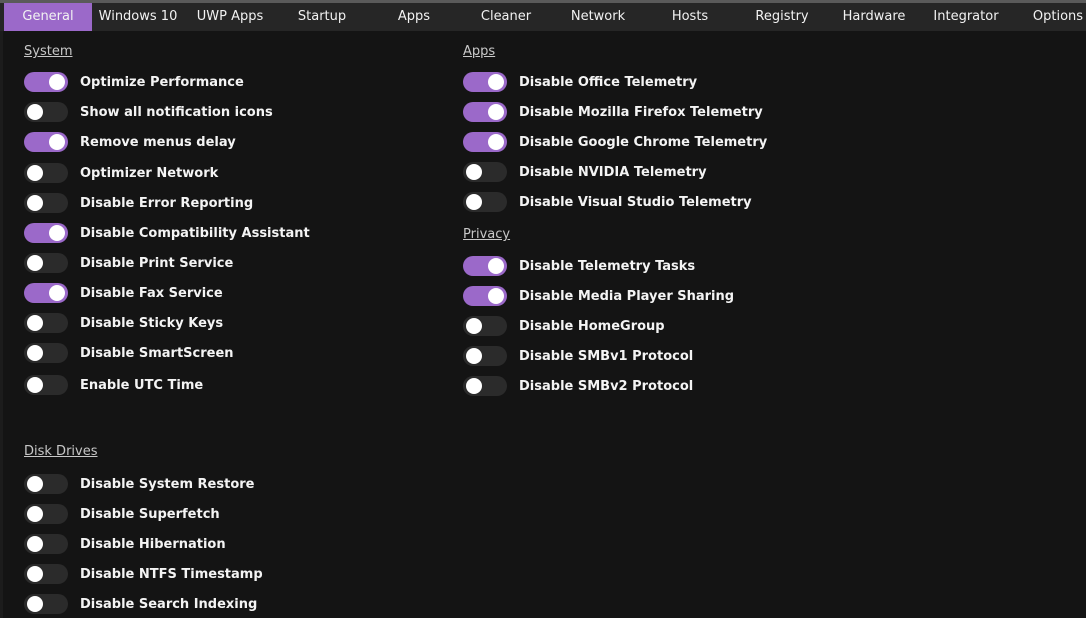 The image size is (1086, 618). I want to click on toggle-label: Disable Search Indexing, so click(168, 604).